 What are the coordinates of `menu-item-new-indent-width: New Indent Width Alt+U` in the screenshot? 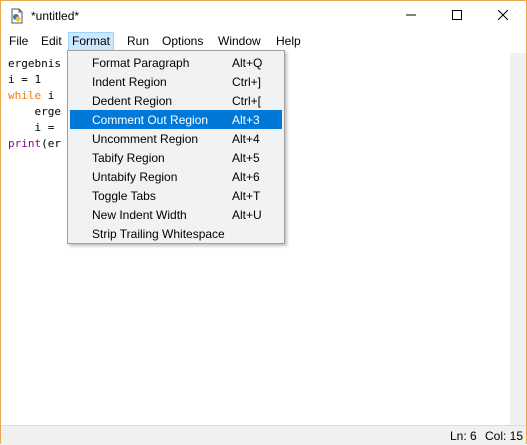 It's located at (176, 214).